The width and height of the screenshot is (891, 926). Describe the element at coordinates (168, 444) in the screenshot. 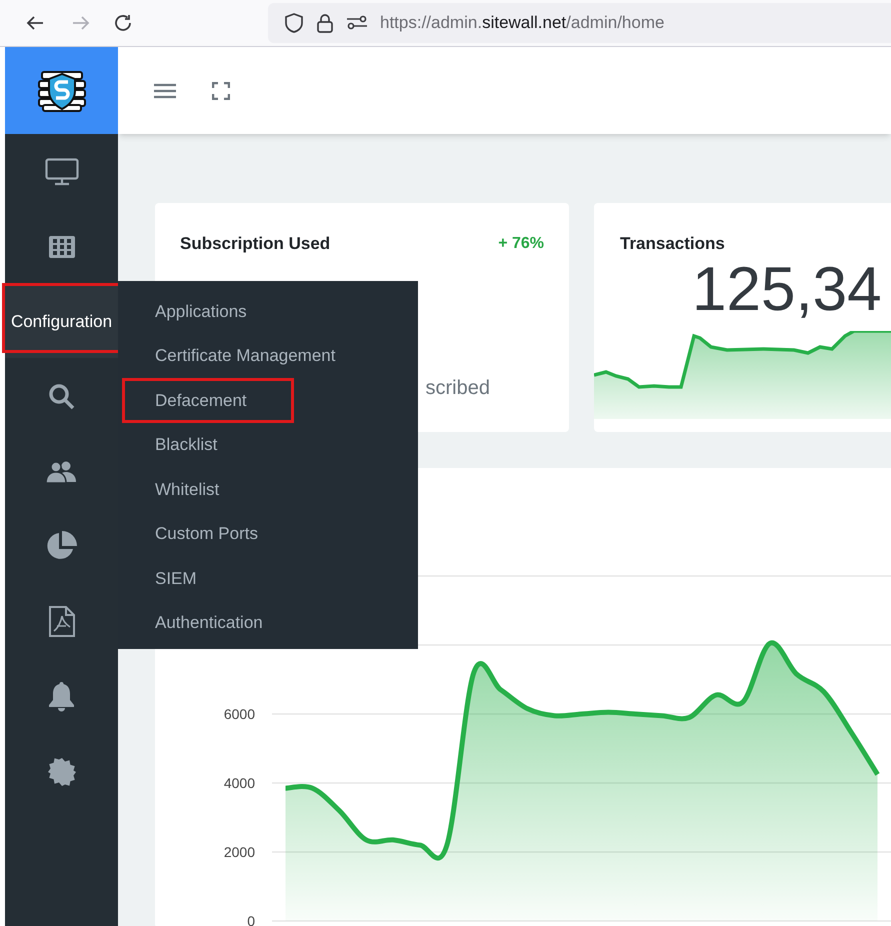

I see `submenu-link: Blacklist` at that location.